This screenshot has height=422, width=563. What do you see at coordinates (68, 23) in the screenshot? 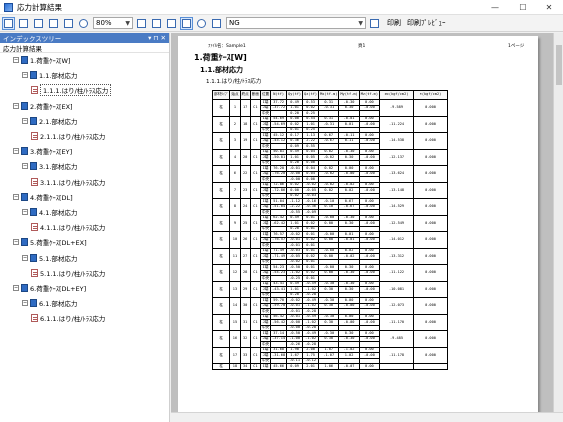
I see `export-icon` at bounding box center [68, 23].